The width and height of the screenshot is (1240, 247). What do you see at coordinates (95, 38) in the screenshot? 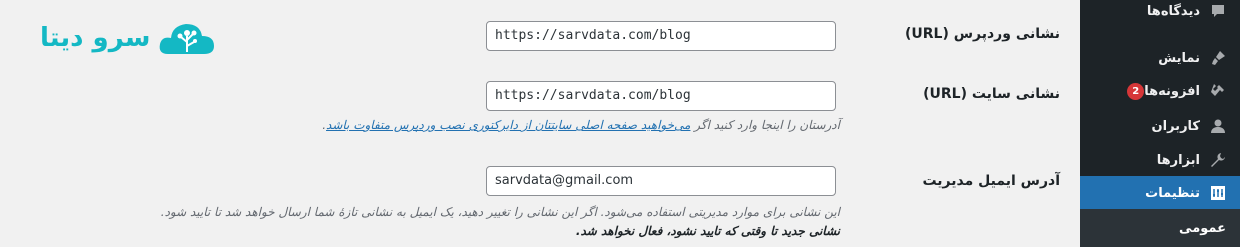
I see `logo-text: سرو دیتا` at bounding box center [95, 38].